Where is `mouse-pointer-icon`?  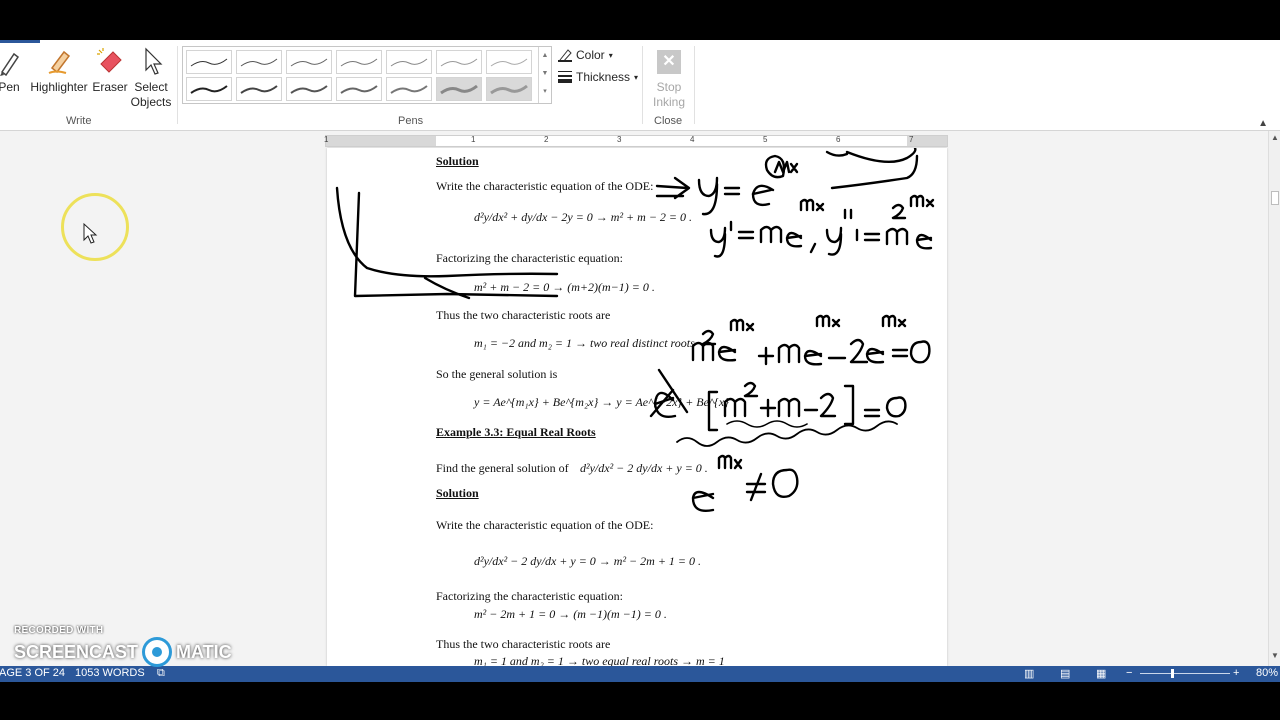 mouse-pointer-icon is located at coordinates (90, 233).